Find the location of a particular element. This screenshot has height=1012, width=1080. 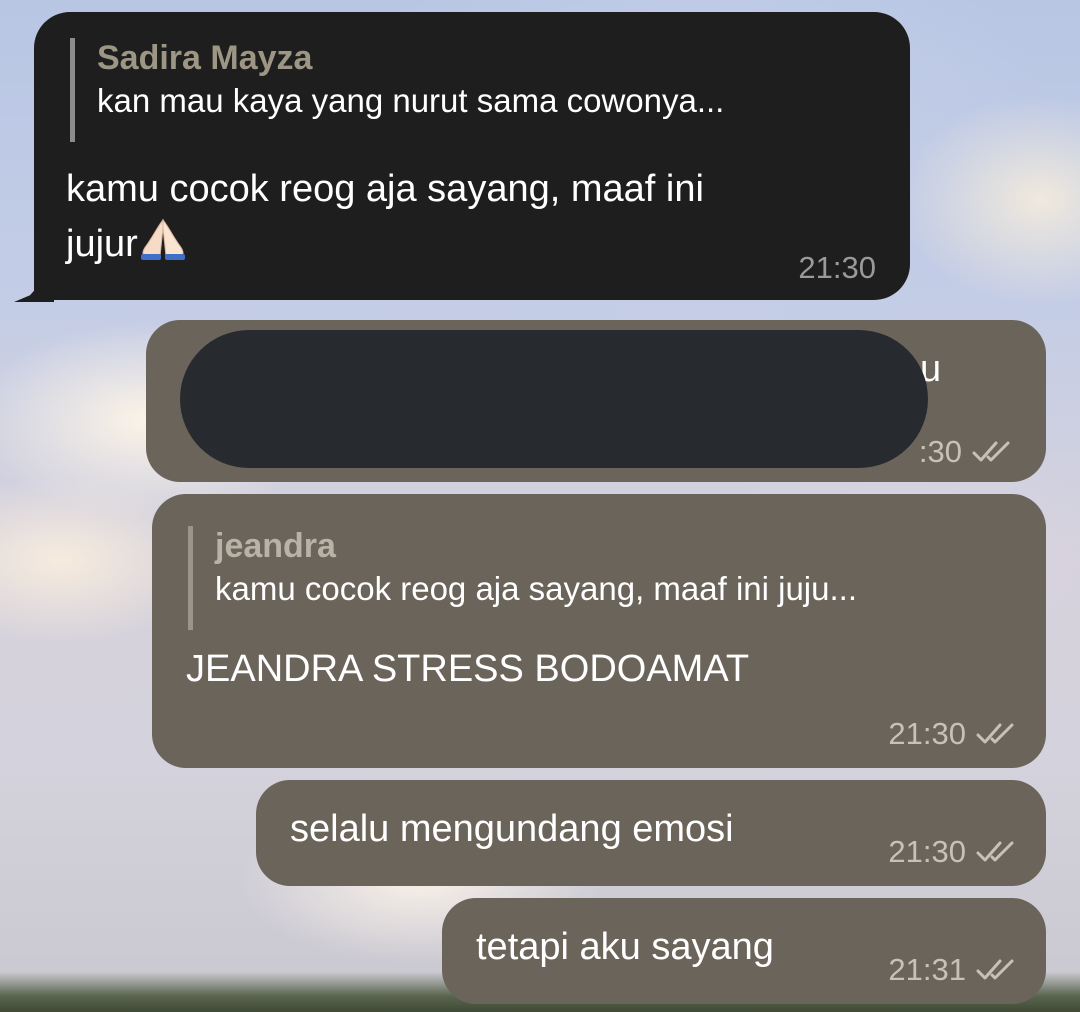

message-bubble-outgoing: selalu mengundang emosi 21:30 is located at coordinates (651, 833).